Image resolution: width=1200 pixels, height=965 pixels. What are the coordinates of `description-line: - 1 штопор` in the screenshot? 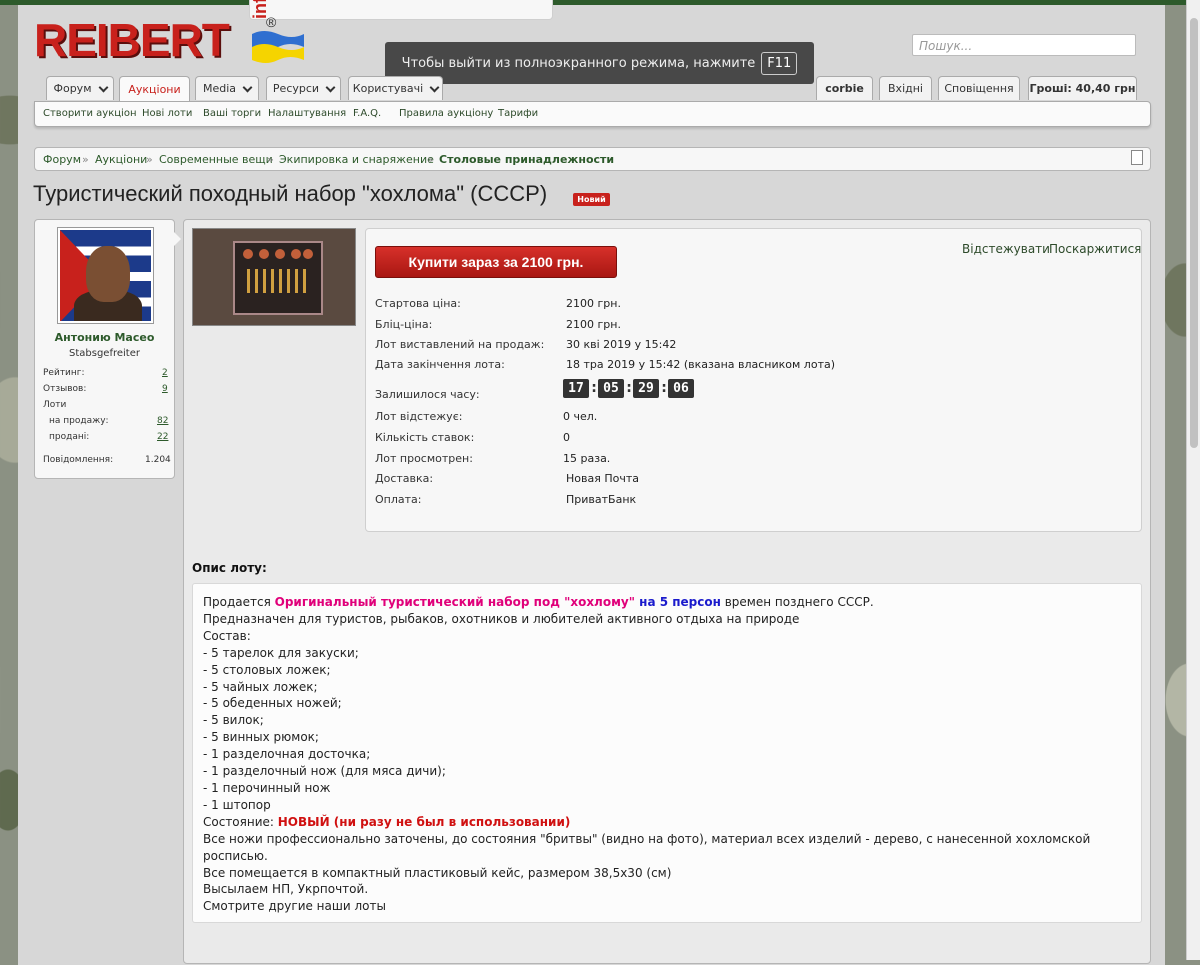 It's located at (237, 804).